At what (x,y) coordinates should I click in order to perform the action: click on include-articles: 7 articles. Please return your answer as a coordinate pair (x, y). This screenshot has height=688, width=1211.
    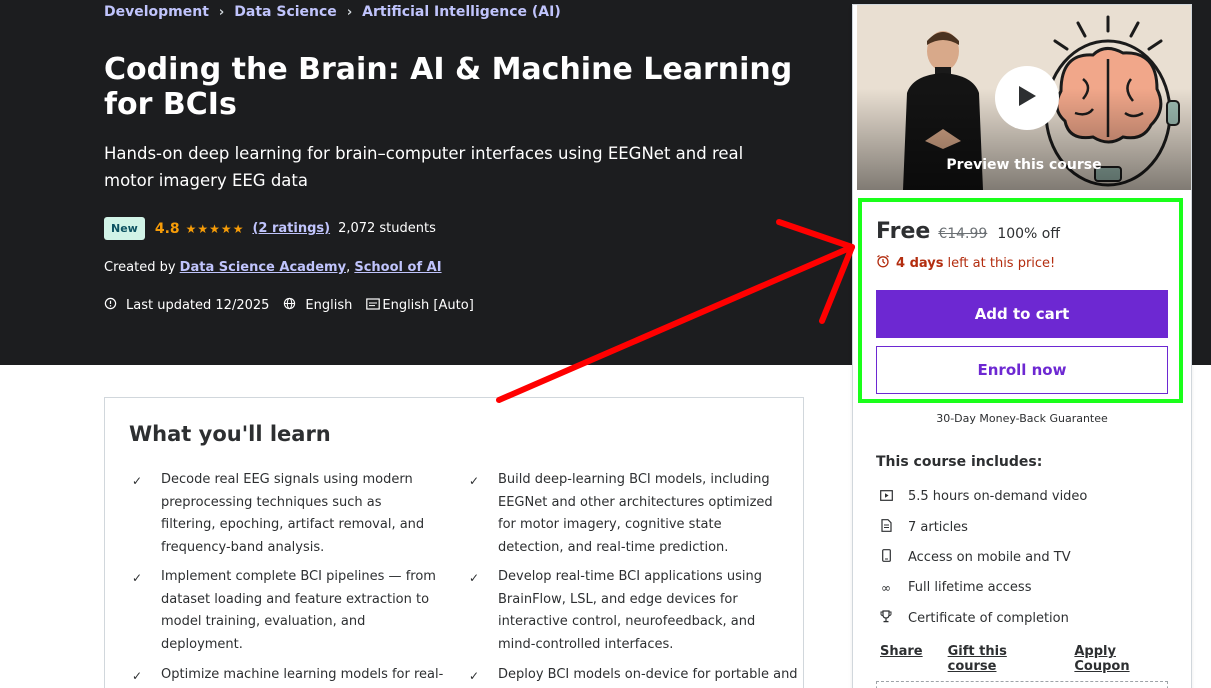
    Looking at the image, I should click on (922, 527).